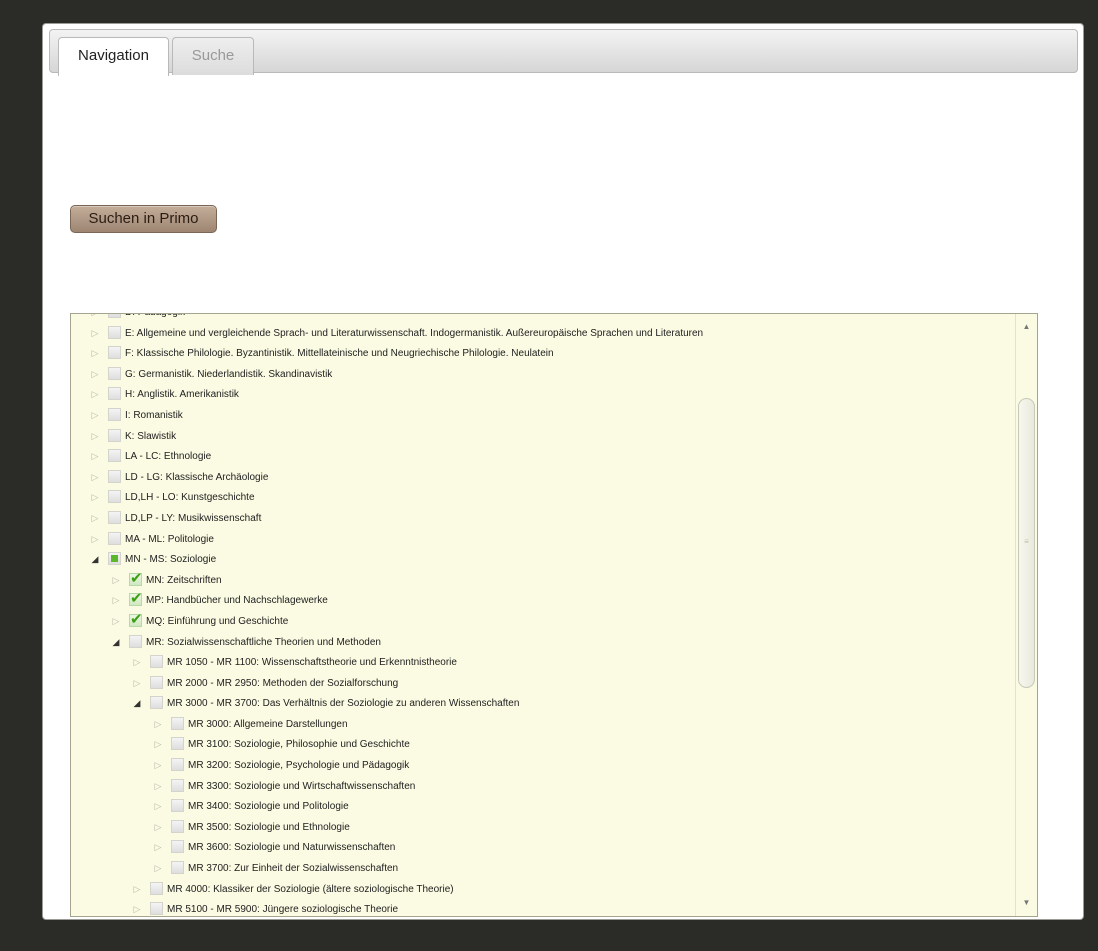  What do you see at coordinates (196, 477) in the screenshot?
I see `tree-node-label: LD - LG: Klassische Archäologie` at bounding box center [196, 477].